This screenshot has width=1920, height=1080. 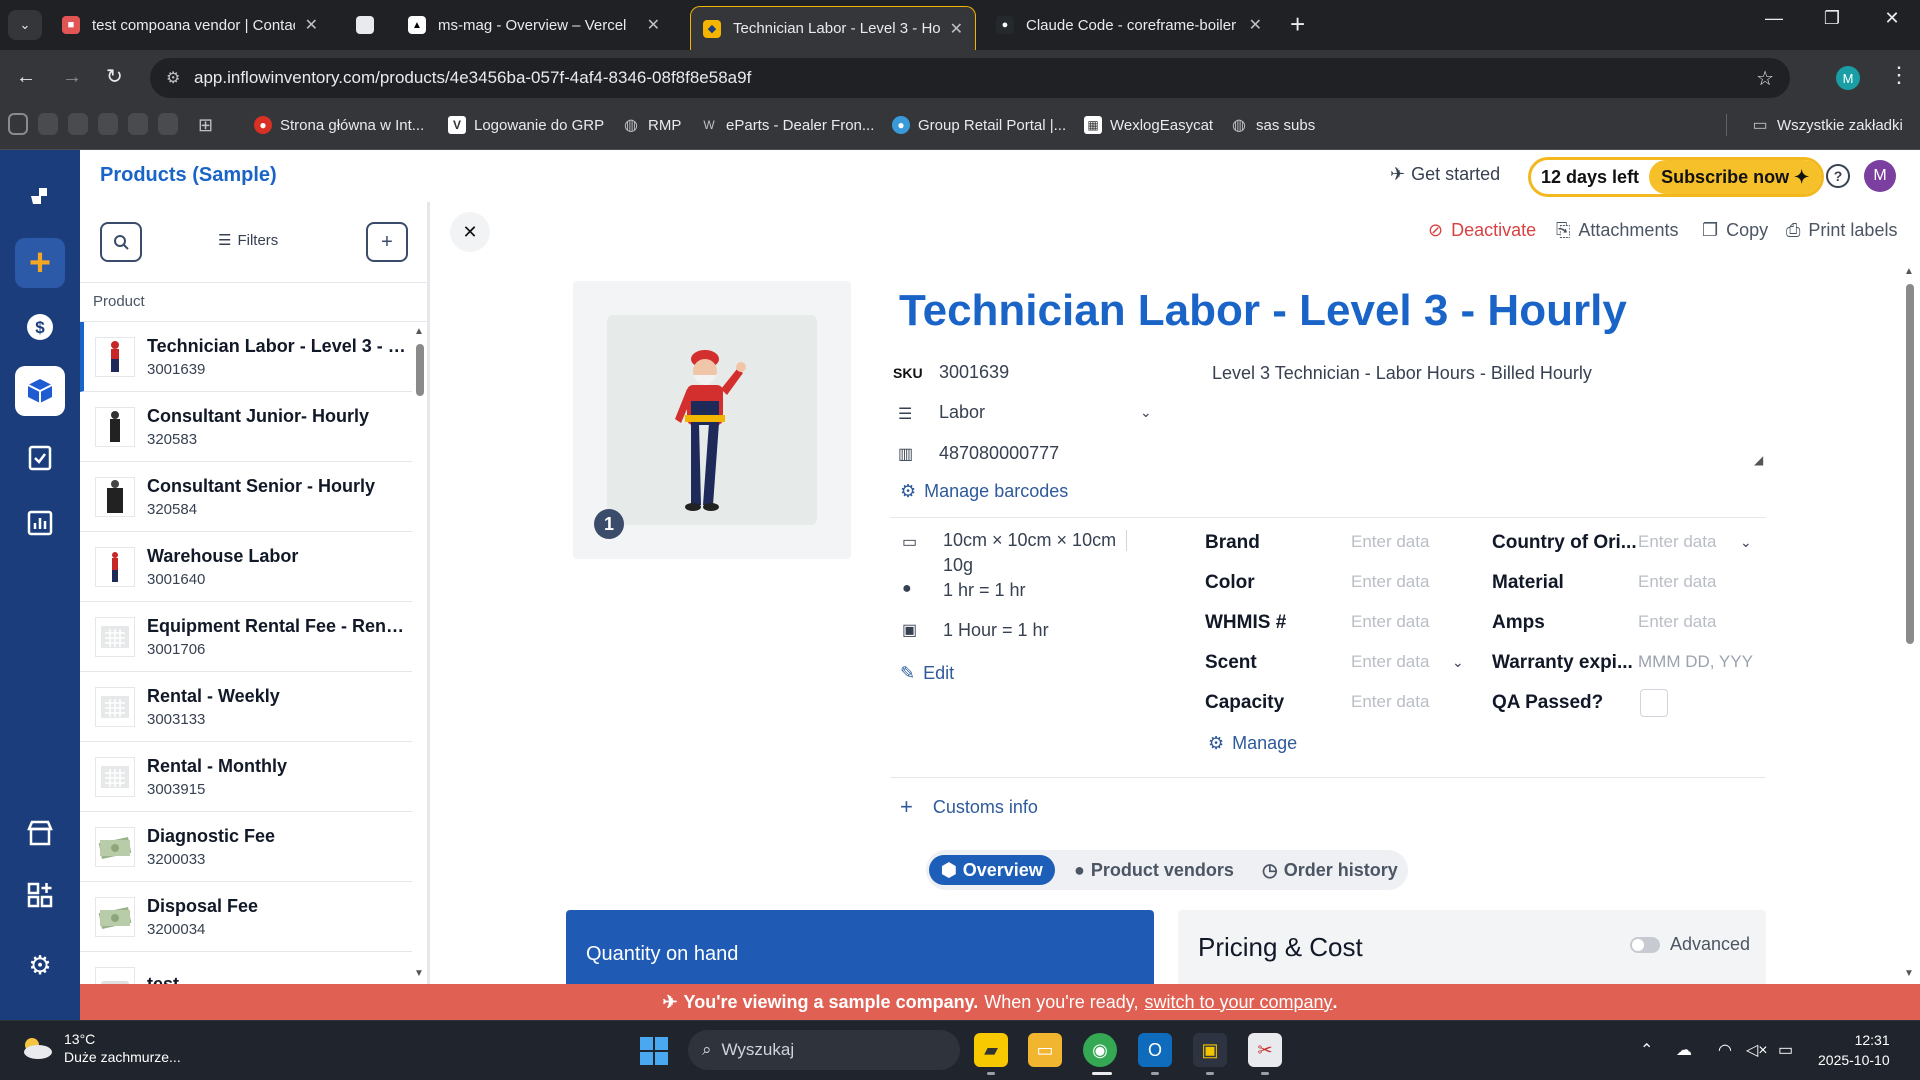 What do you see at coordinates (420, 654) in the screenshot?
I see `list-scrollbar: ▲ ▼` at bounding box center [420, 654].